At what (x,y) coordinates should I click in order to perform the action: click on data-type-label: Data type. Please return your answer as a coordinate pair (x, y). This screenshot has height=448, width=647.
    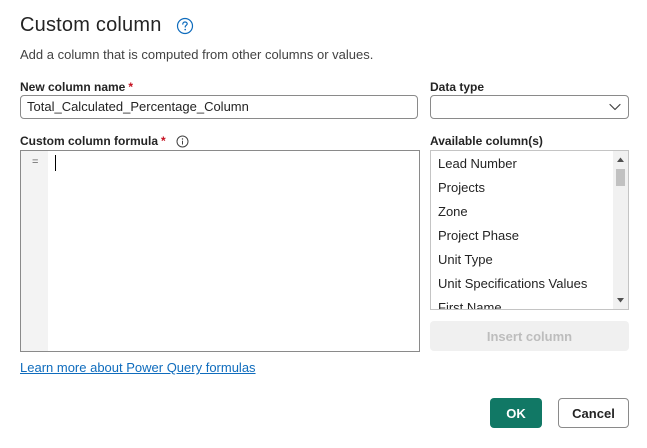
    Looking at the image, I should click on (457, 87).